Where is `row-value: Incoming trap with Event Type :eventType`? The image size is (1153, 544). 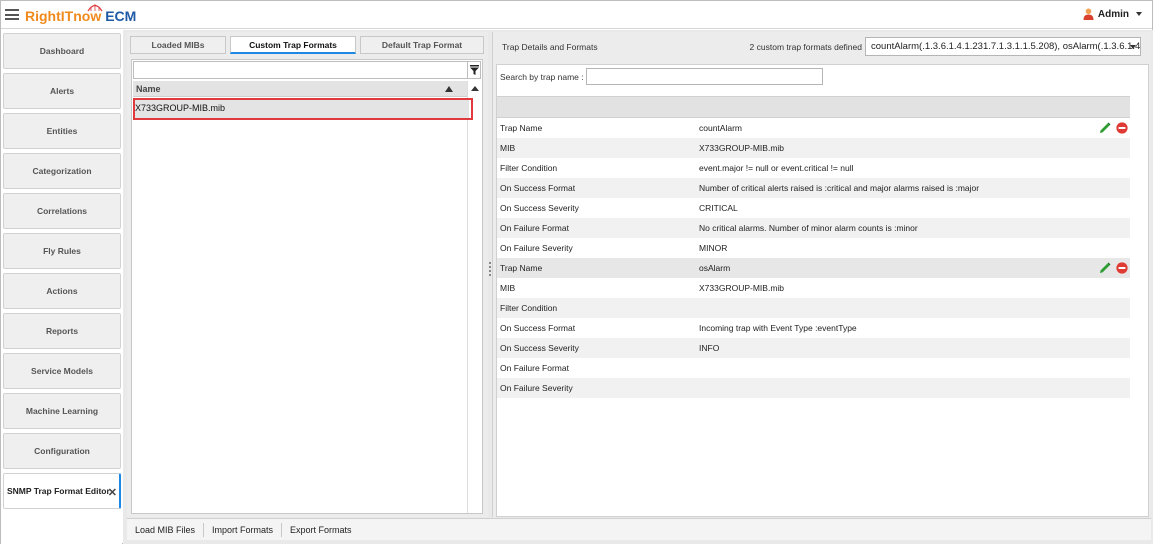
row-value: Incoming trap with Event Type :eventType is located at coordinates (778, 328).